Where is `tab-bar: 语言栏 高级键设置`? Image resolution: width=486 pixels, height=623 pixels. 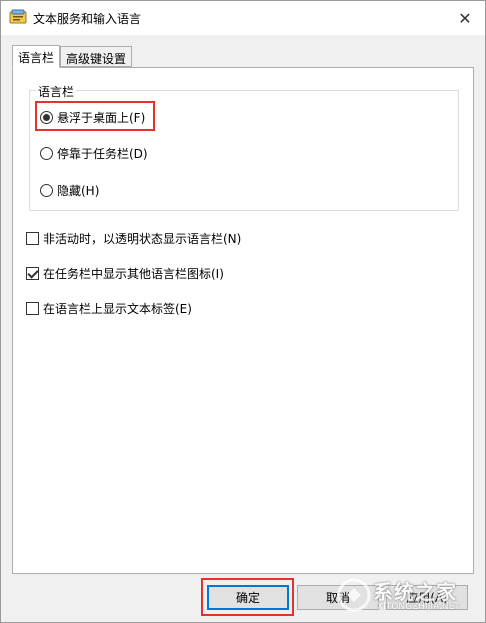
tab-bar: 语言栏 高级键设置 is located at coordinates (242, 56).